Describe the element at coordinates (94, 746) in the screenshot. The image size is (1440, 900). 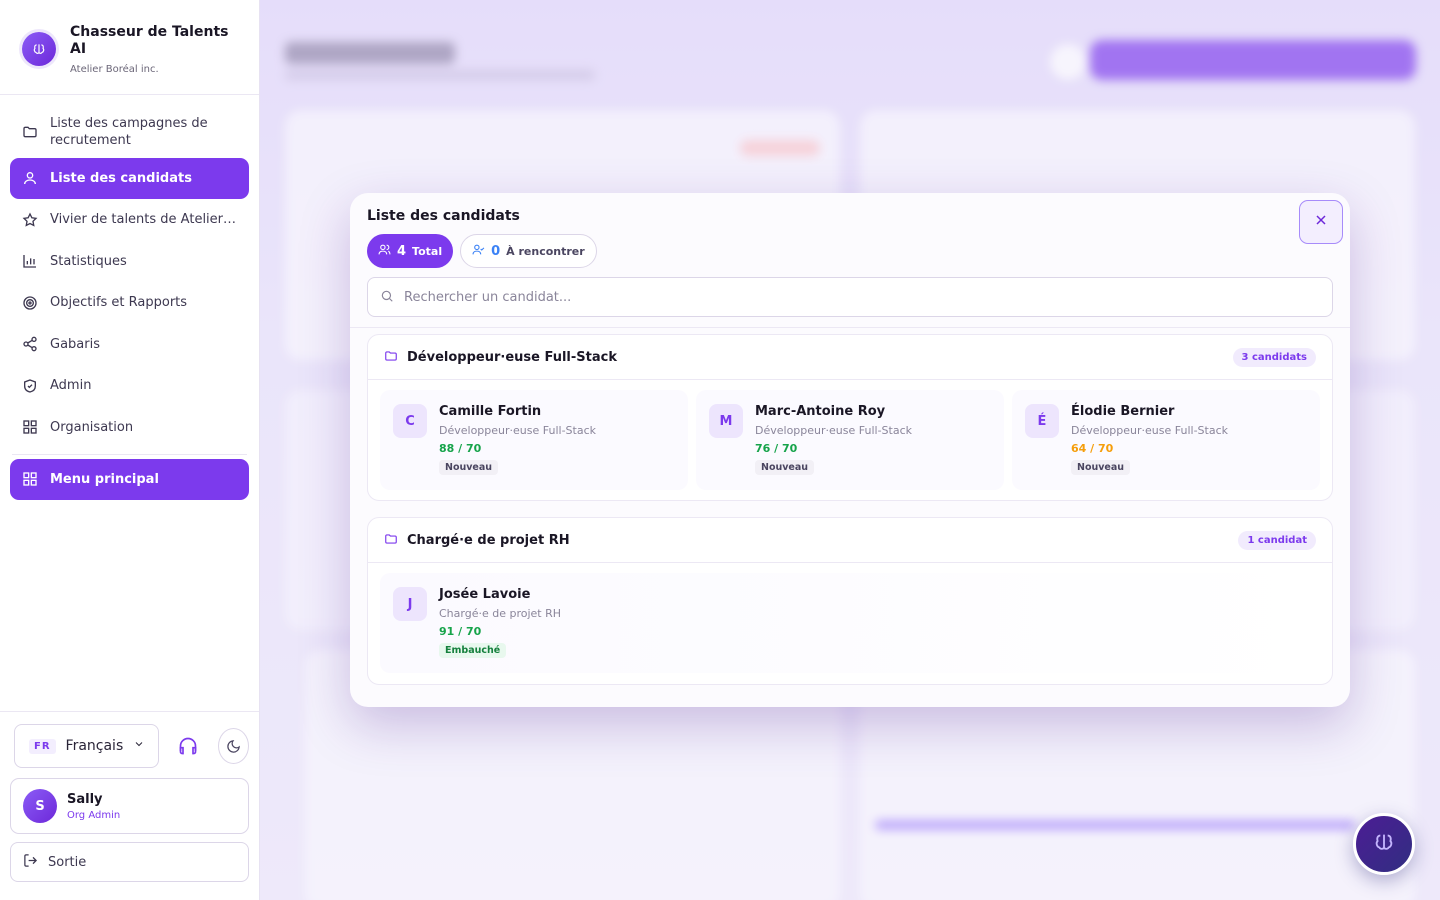
I see `language-label: Français` at that location.